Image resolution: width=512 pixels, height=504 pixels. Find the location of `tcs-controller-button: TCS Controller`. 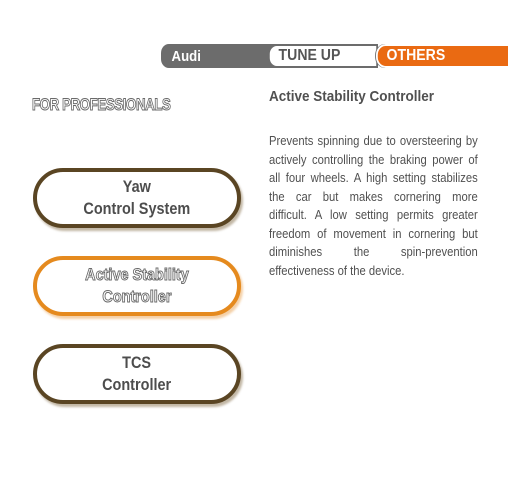

tcs-controller-button: TCS Controller is located at coordinates (137, 374).